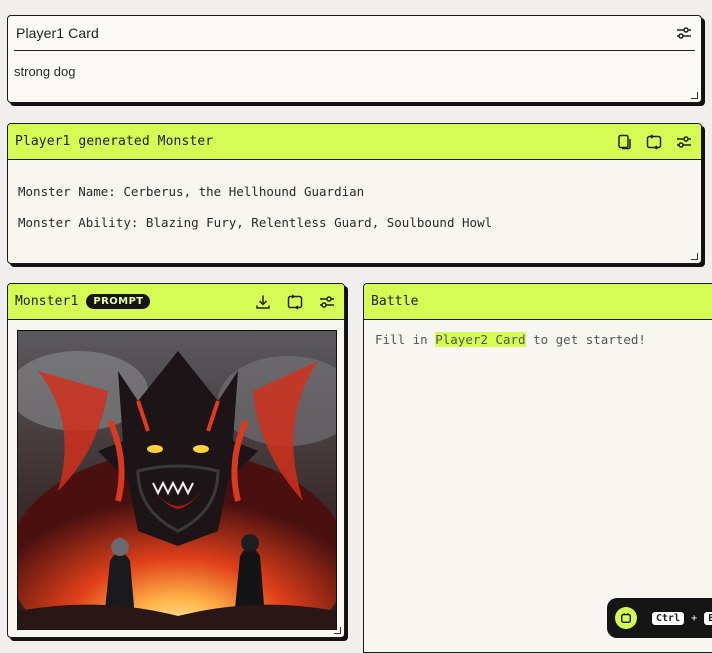  Describe the element at coordinates (707, 618) in the screenshot. I see `enter-key: En` at that location.